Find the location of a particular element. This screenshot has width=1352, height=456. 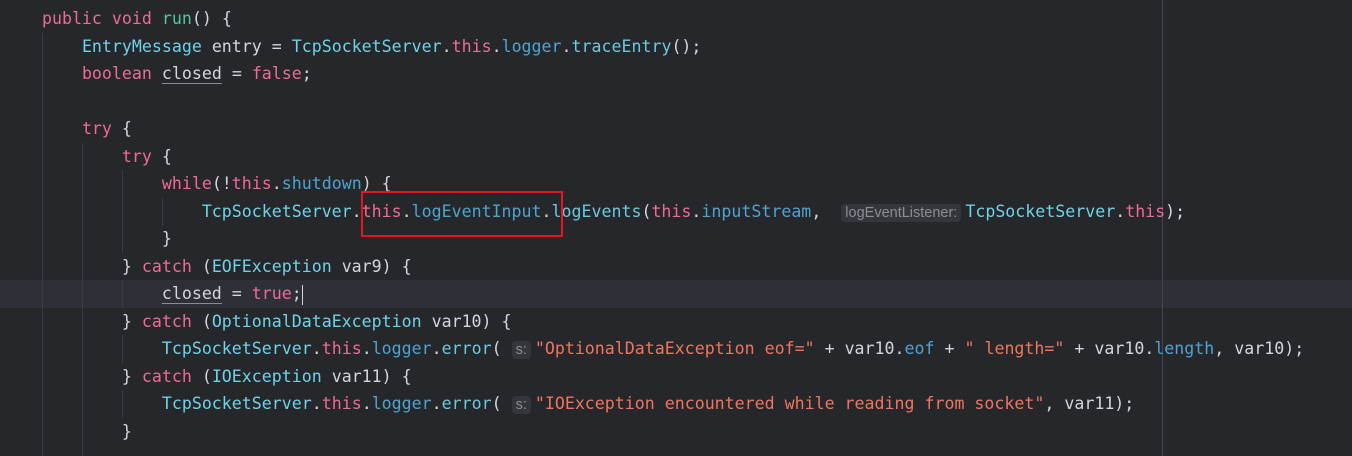

code-token: (! is located at coordinates (221, 183).